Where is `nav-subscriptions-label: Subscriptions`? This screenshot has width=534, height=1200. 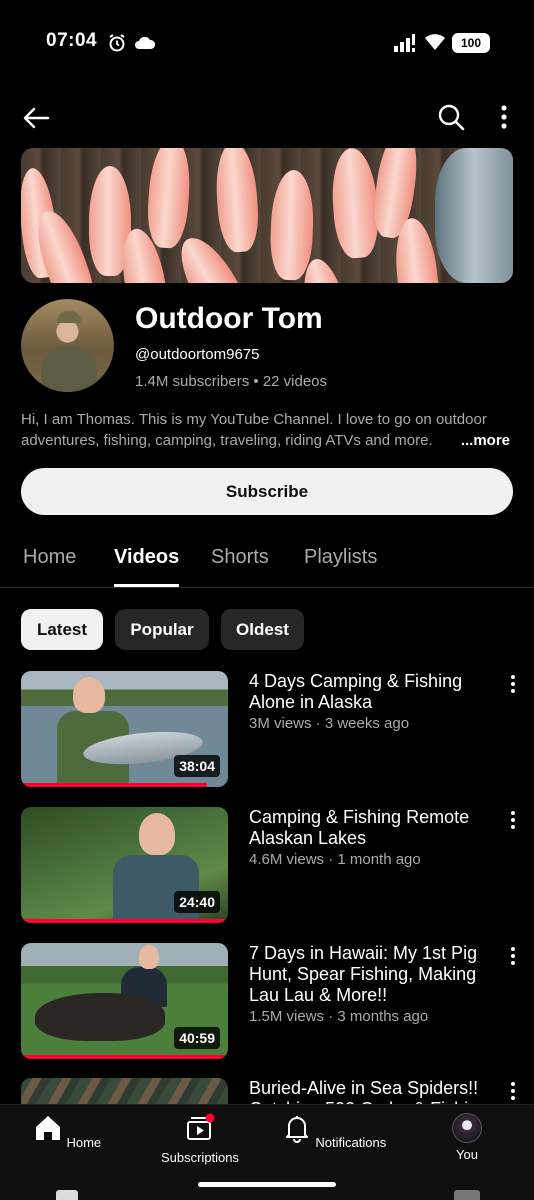
nav-subscriptions-label: Subscriptions is located at coordinates (200, 1157).